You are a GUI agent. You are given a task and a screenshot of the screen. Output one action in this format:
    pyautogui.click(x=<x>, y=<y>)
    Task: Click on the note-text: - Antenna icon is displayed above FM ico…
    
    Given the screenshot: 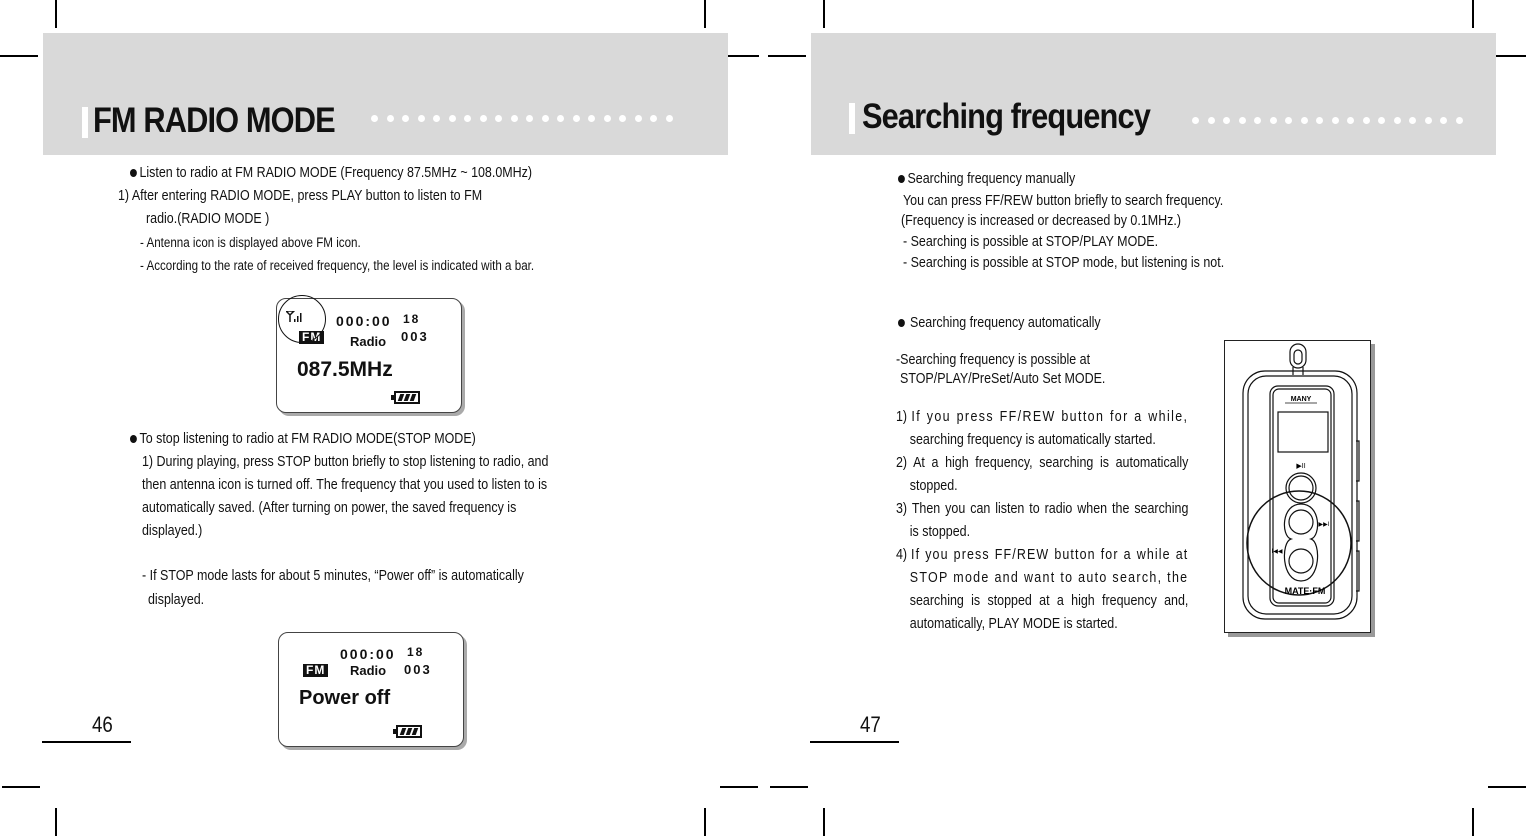 What is the action you would take?
    pyautogui.click(x=250, y=242)
    